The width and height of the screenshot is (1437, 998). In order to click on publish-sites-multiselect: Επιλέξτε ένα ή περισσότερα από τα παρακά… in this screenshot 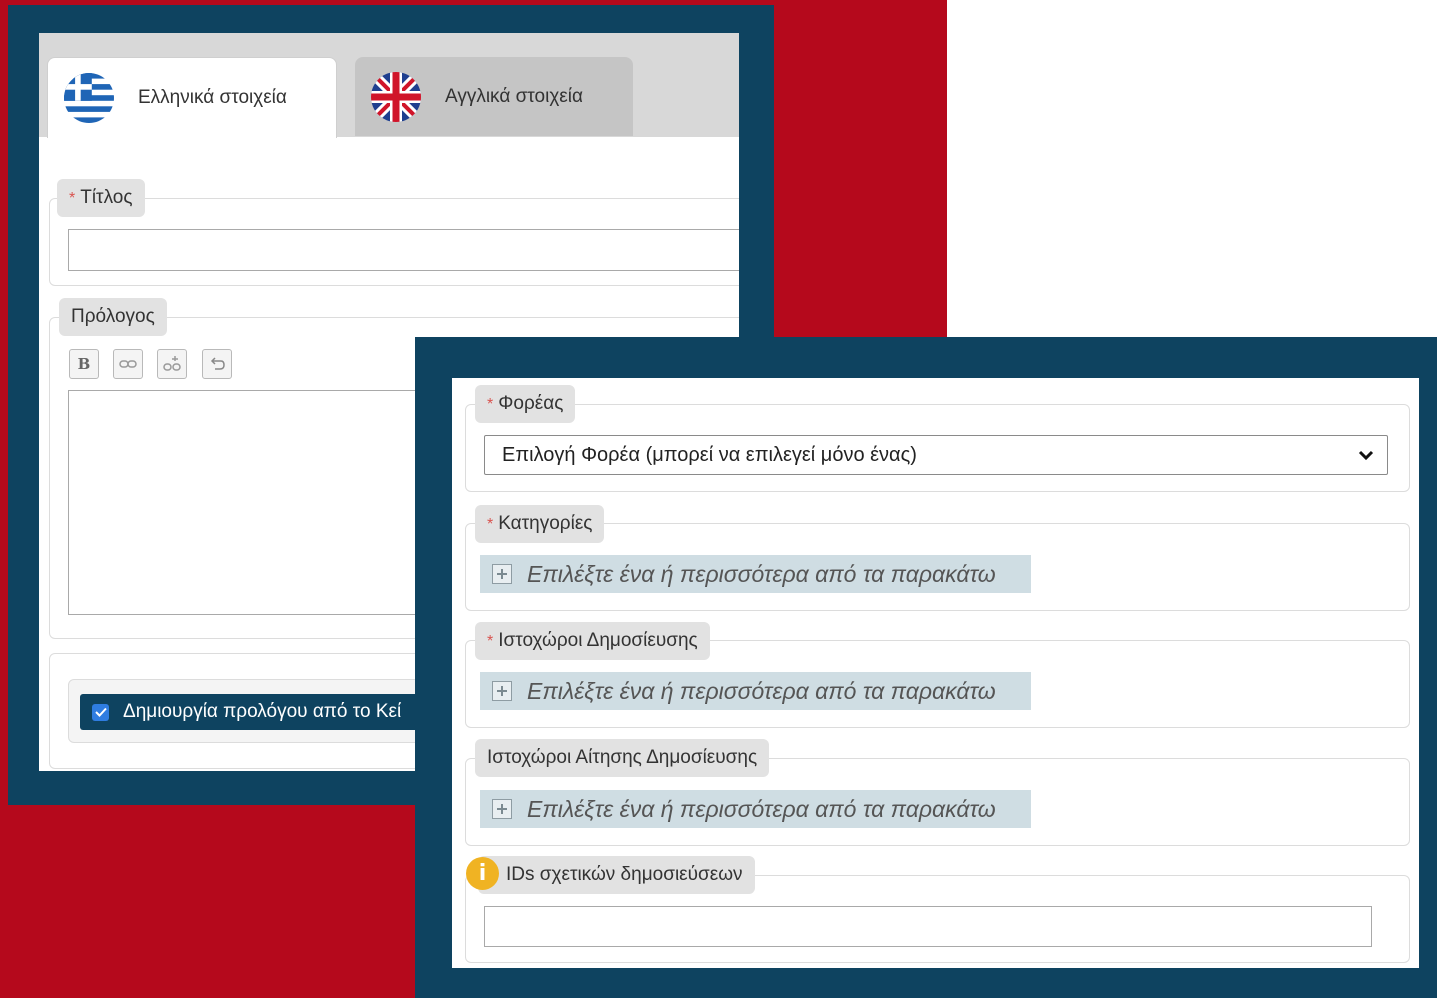, I will do `click(755, 691)`.